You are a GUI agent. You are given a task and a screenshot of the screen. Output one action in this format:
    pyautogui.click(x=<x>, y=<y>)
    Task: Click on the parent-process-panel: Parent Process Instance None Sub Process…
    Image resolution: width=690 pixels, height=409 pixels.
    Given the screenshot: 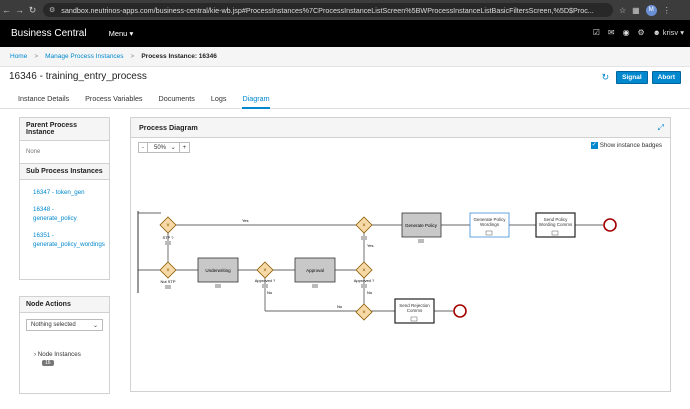 What is the action you would take?
    pyautogui.click(x=64, y=198)
    